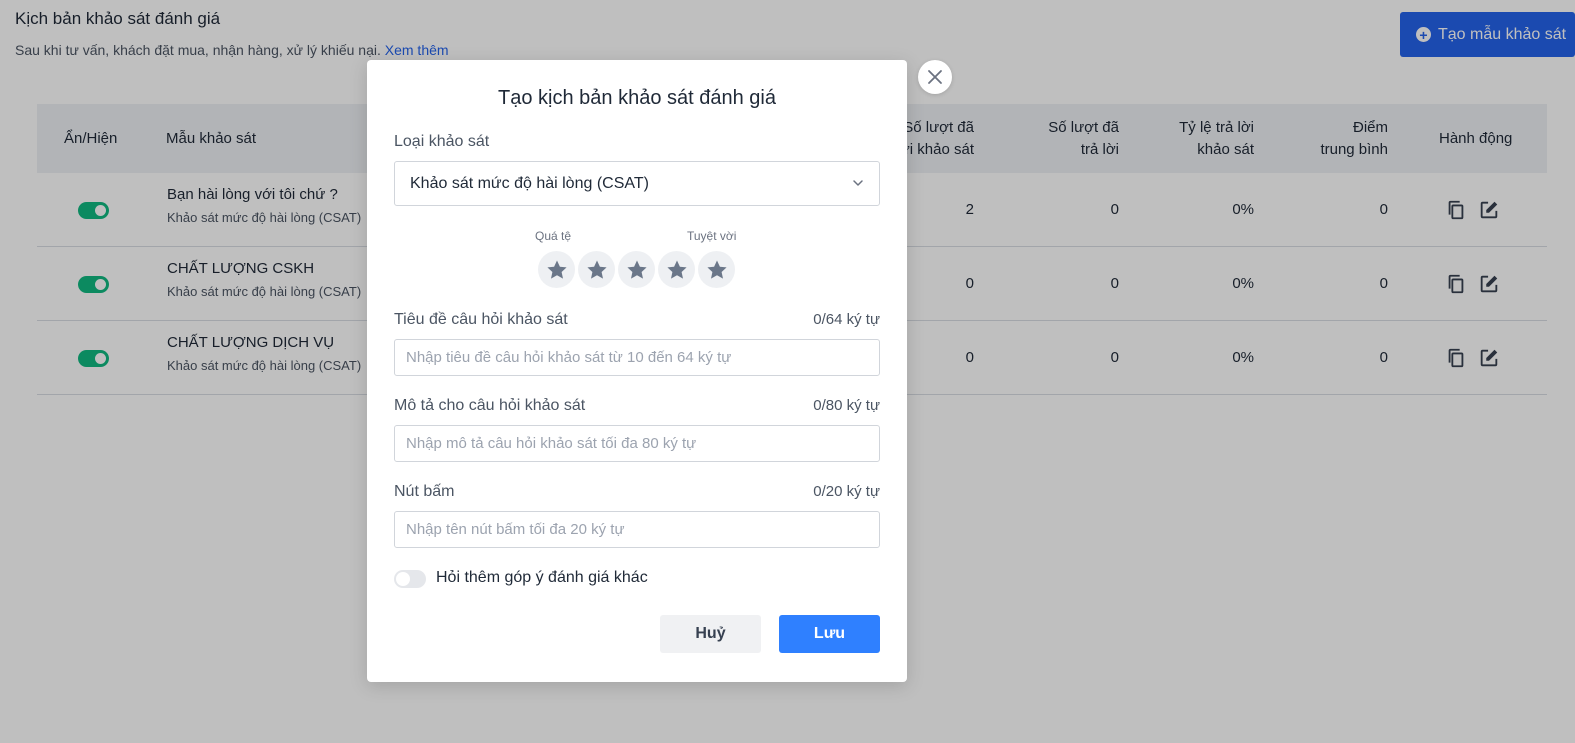 The image size is (1575, 743). I want to click on description-counter: 0/80 ký tự, so click(846, 405).